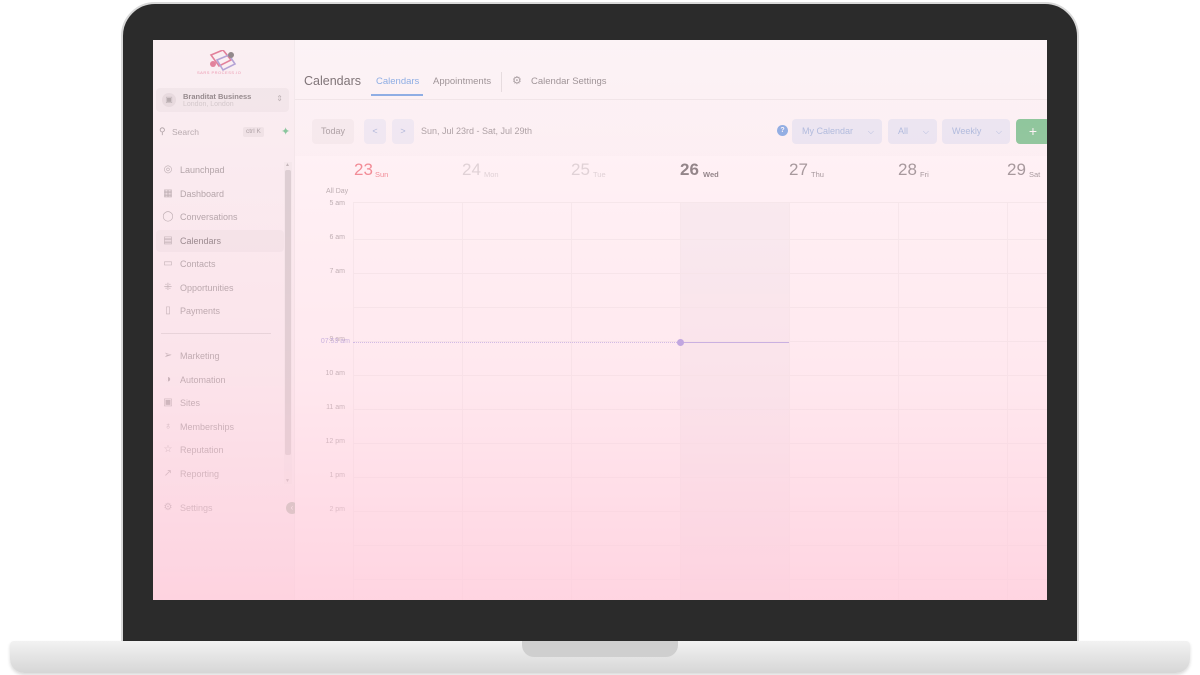  Describe the element at coordinates (403, 131) in the screenshot. I see `next-week-button: >` at that location.